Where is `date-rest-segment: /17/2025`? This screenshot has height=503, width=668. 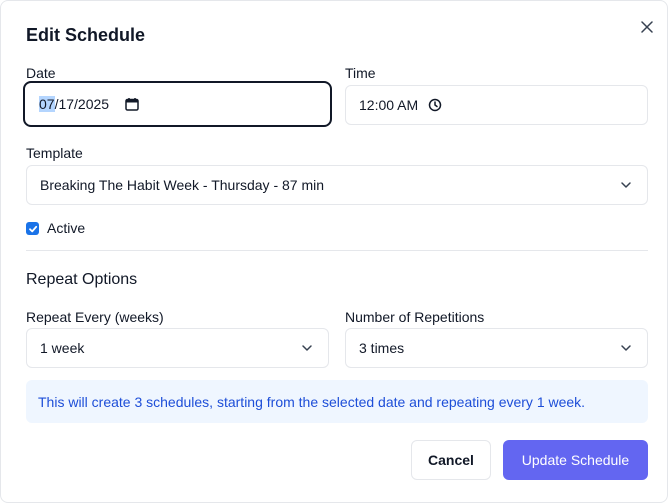 date-rest-segment: /17/2025 is located at coordinates (82, 104).